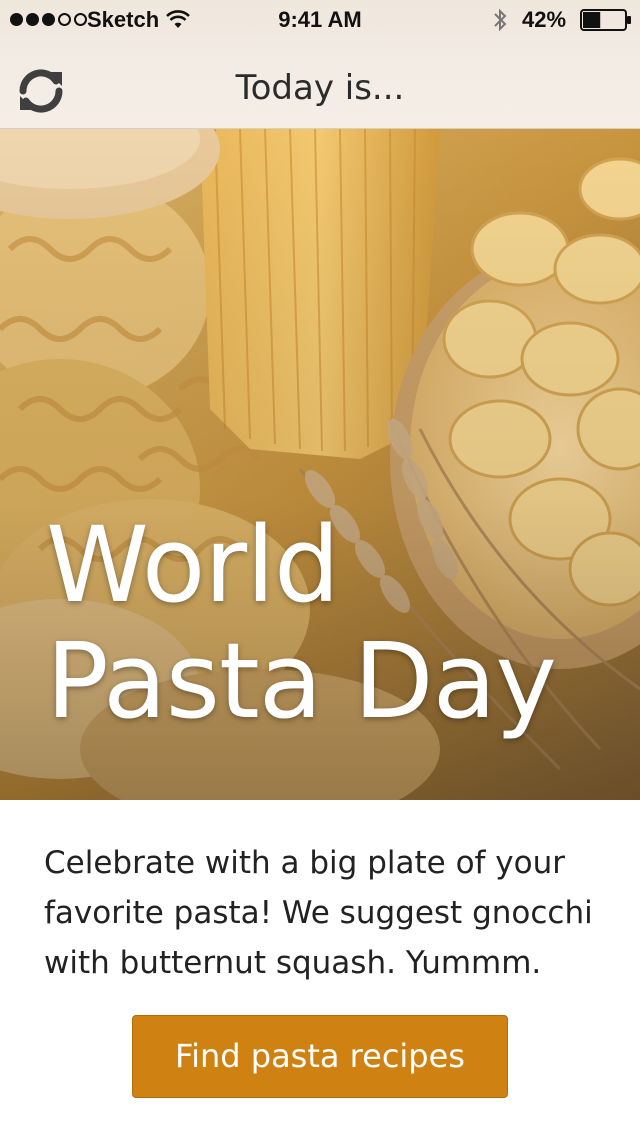 The height and width of the screenshot is (1136, 640). What do you see at coordinates (500, 20) in the screenshot?
I see `bluetooth-icon` at bounding box center [500, 20].